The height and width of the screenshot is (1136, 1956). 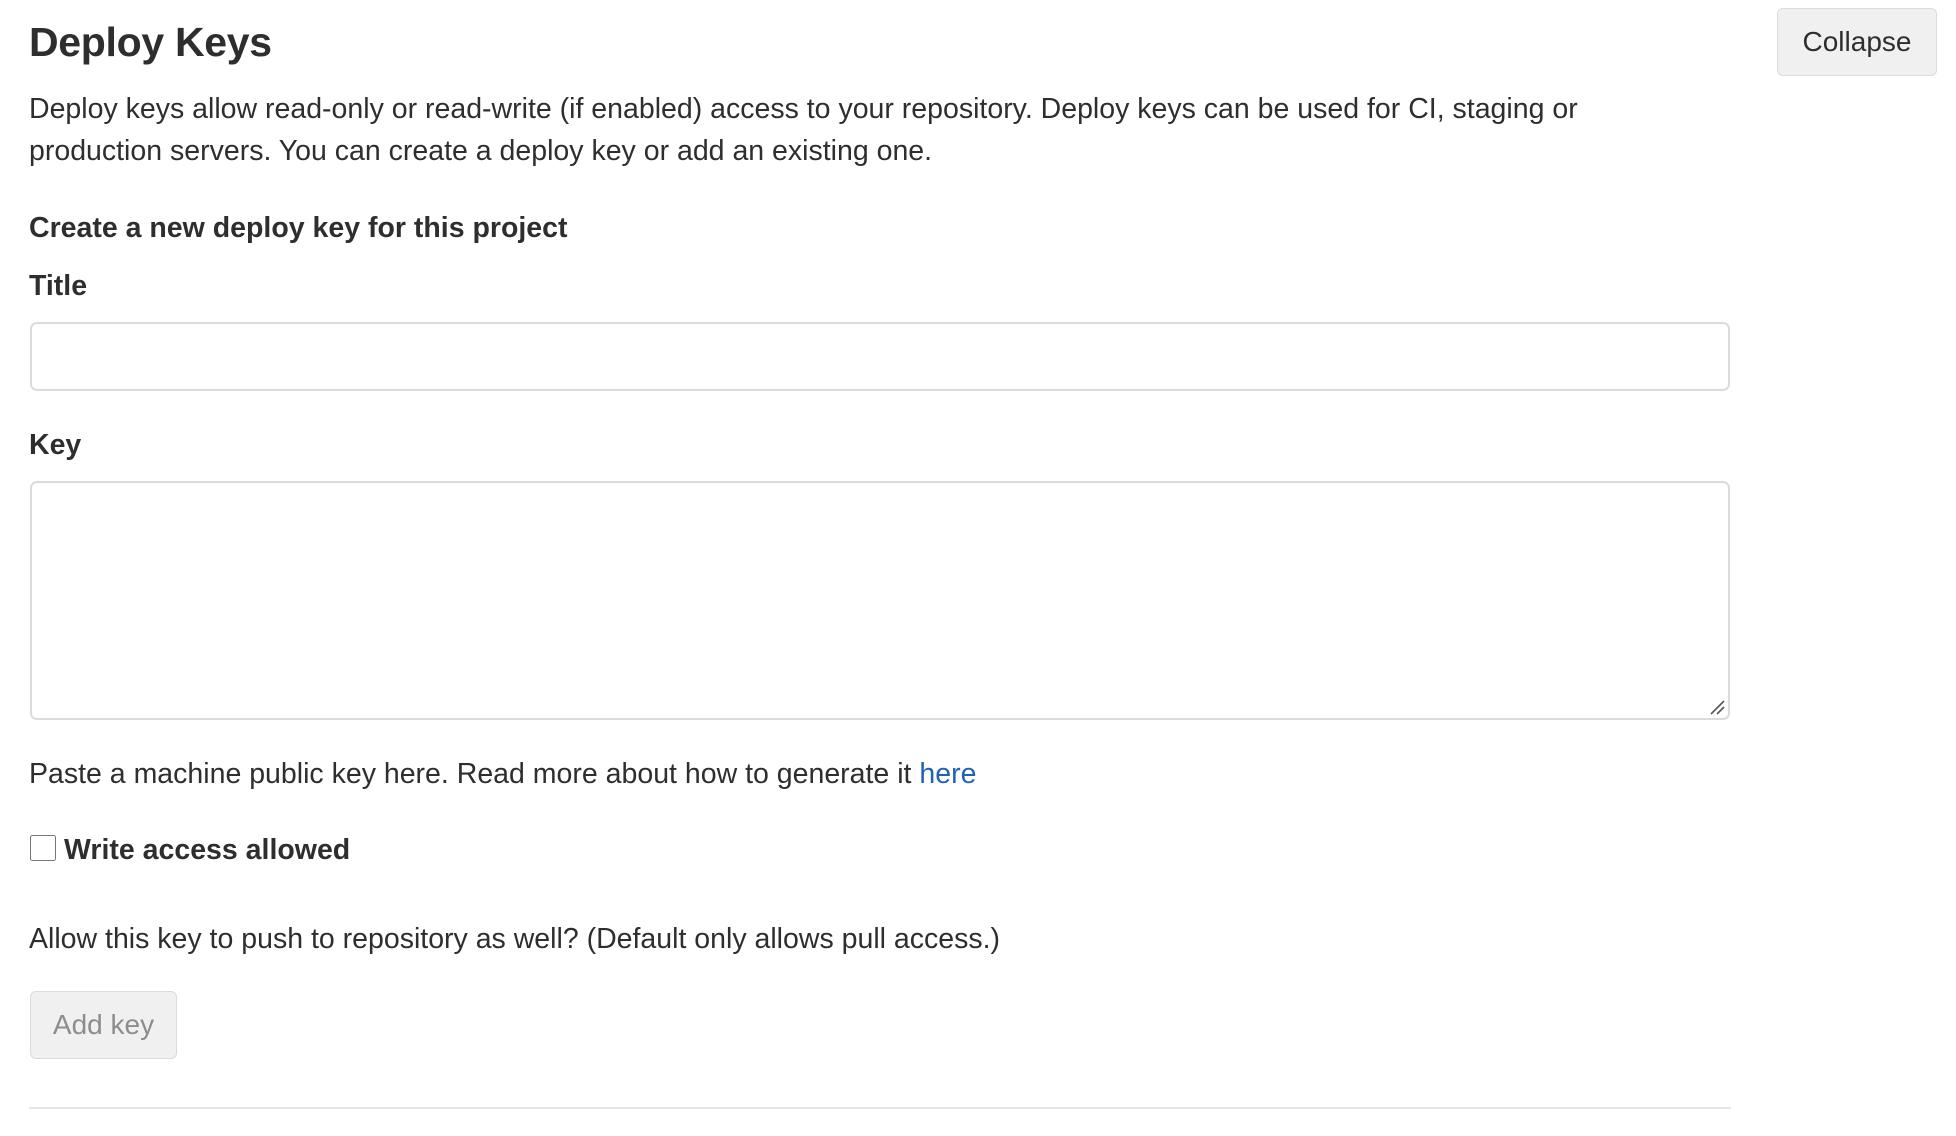 What do you see at coordinates (43, 848) in the screenshot?
I see `write-access-checkbox` at bounding box center [43, 848].